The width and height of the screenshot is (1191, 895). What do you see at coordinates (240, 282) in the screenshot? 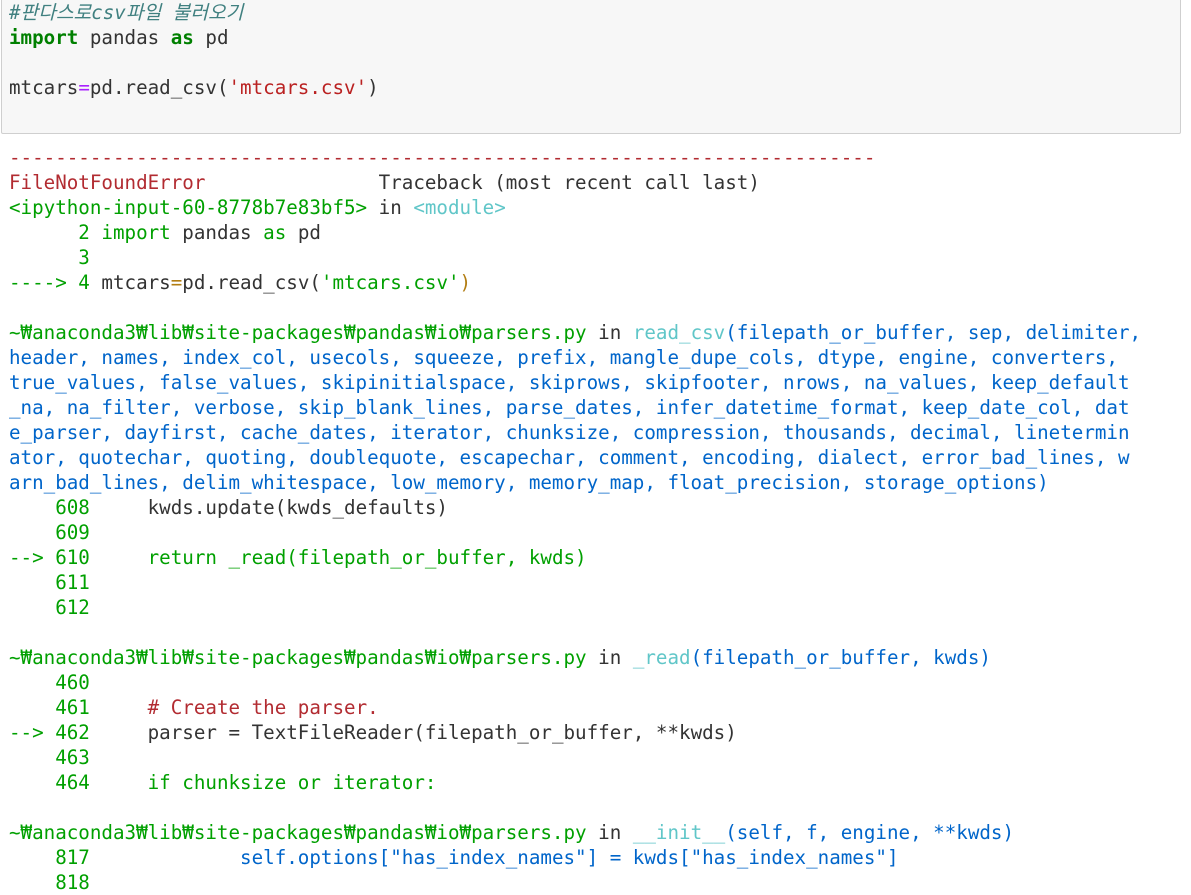
I see `traceback-error-line: ----> 4 mtcars=pd.read_csv('mtcars.csv')` at bounding box center [240, 282].